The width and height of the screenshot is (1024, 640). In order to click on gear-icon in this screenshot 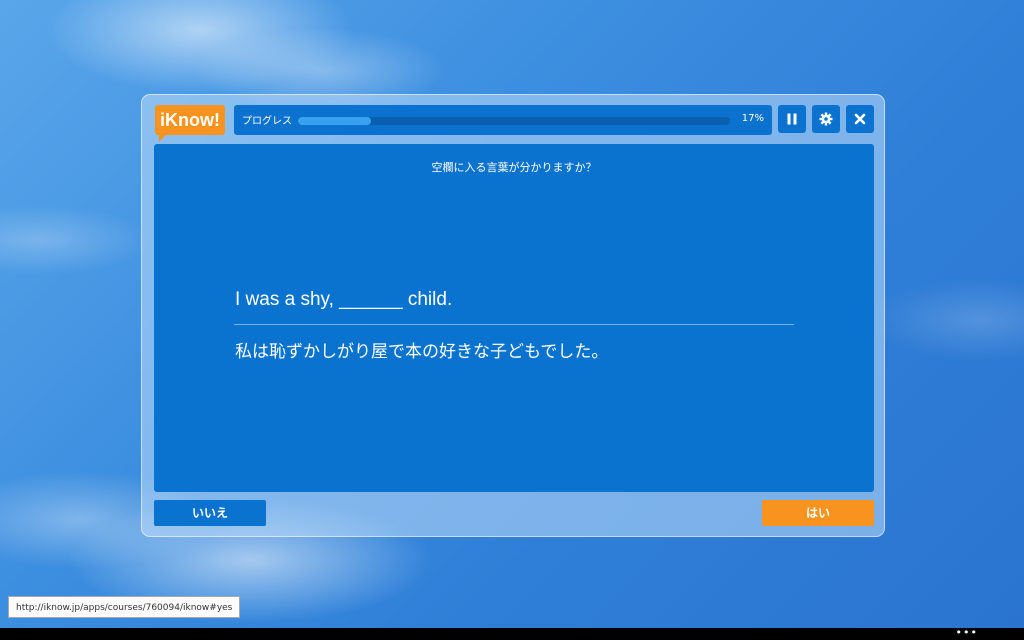, I will do `click(826, 119)`.